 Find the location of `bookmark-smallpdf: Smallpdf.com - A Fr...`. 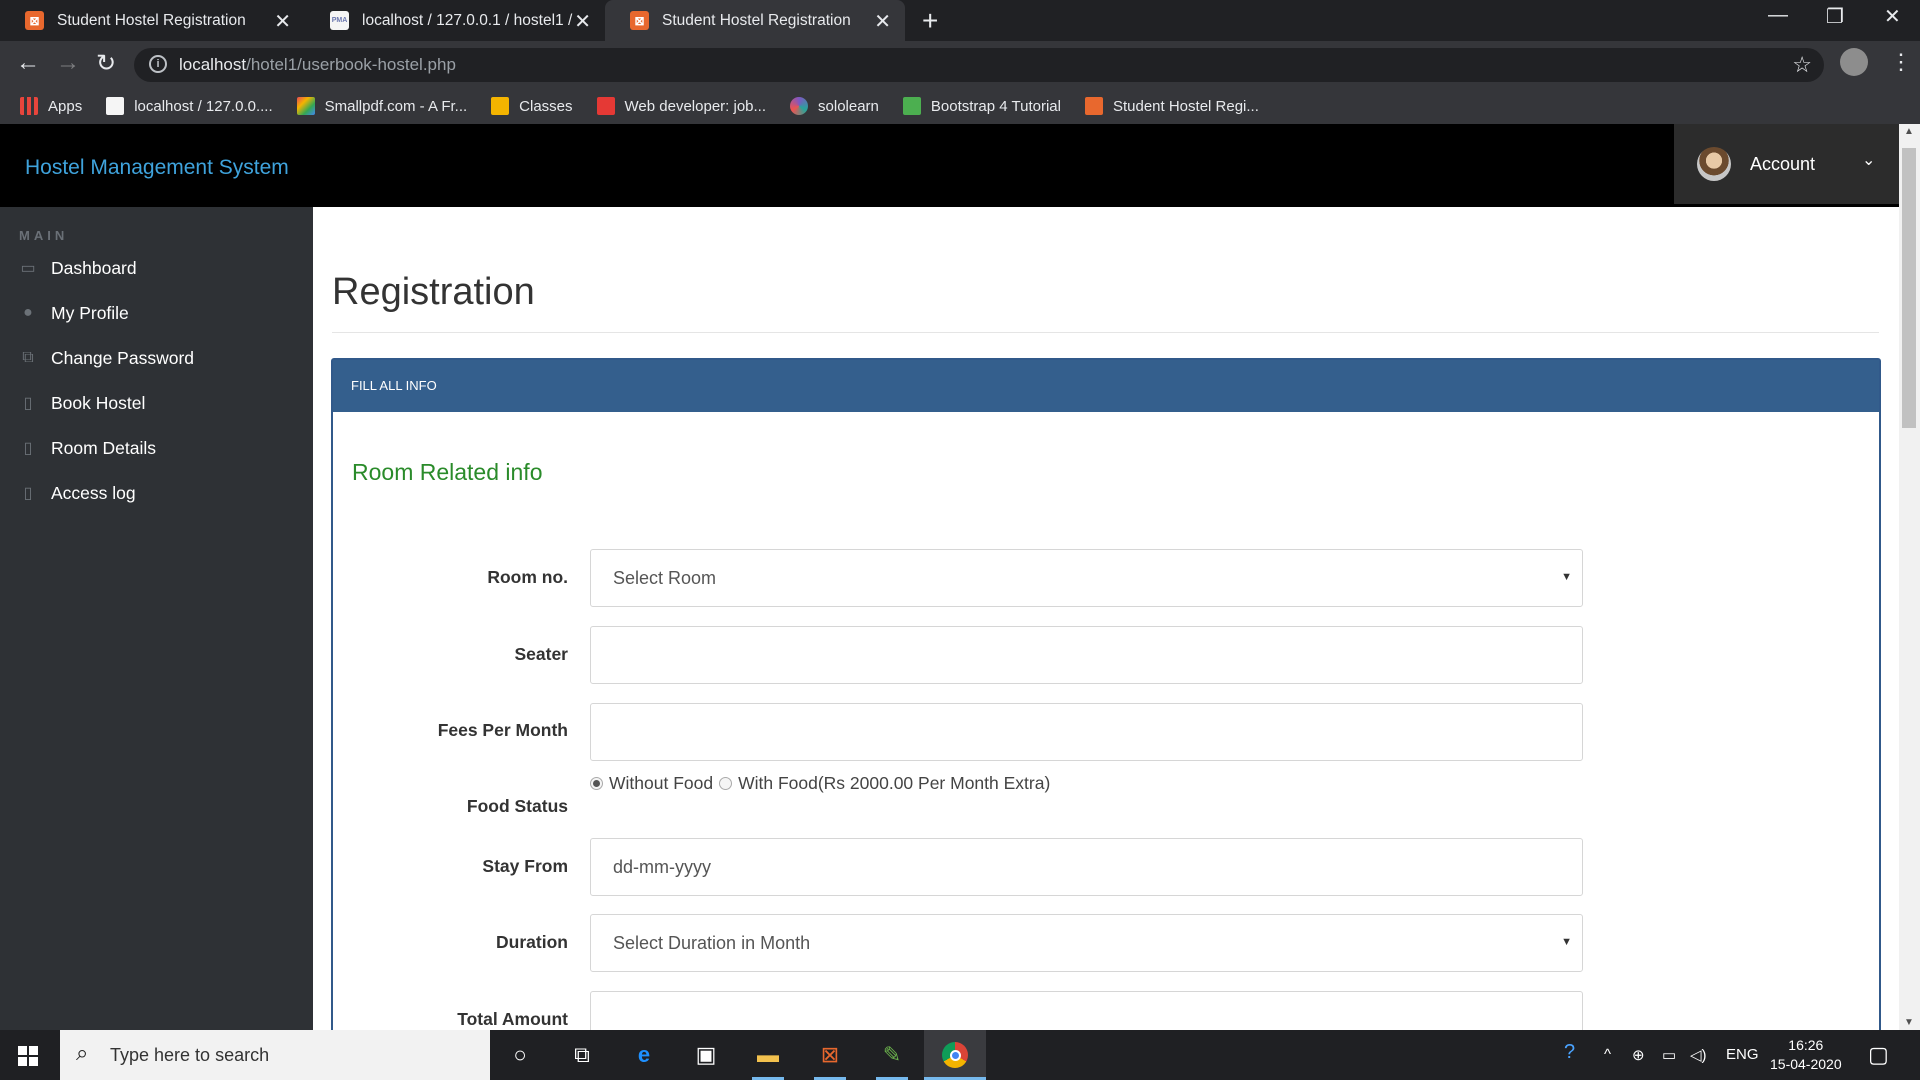

bookmark-smallpdf: Smallpdf.com - A Fr... is located at coordinates (381, 106).